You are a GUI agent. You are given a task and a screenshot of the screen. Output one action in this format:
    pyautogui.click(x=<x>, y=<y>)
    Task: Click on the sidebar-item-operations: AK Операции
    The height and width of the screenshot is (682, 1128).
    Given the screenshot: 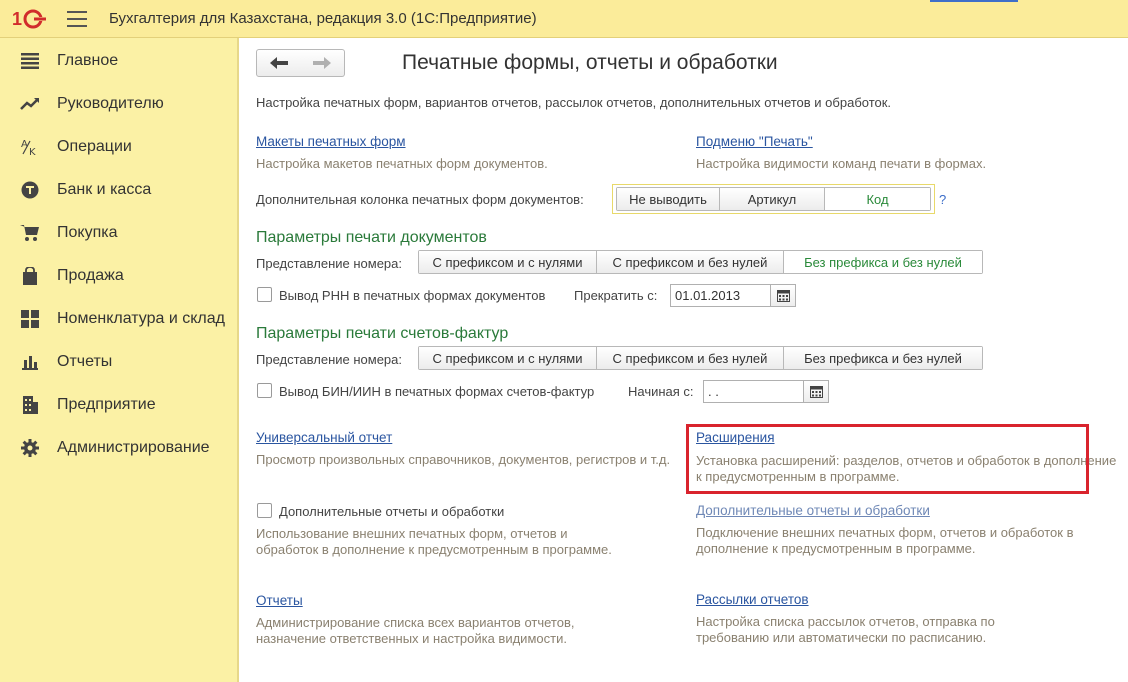 What is the action you would take?
    pyautogui.click(x=118, y=147)
    